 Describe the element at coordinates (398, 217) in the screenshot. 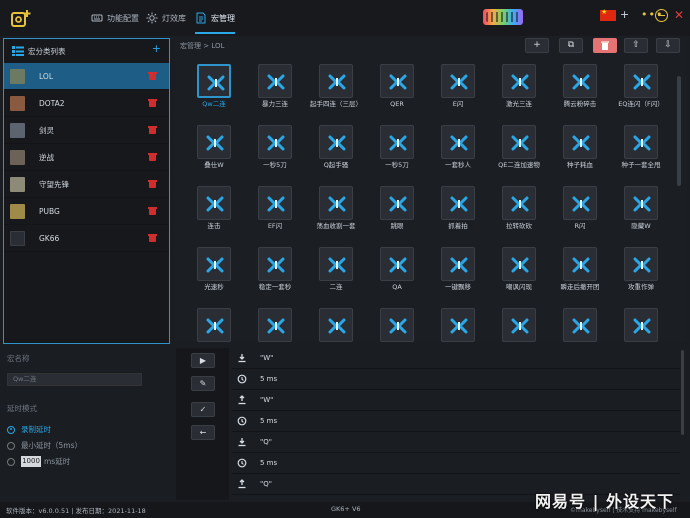

I see `macro-tile: 跳眼` at that location.